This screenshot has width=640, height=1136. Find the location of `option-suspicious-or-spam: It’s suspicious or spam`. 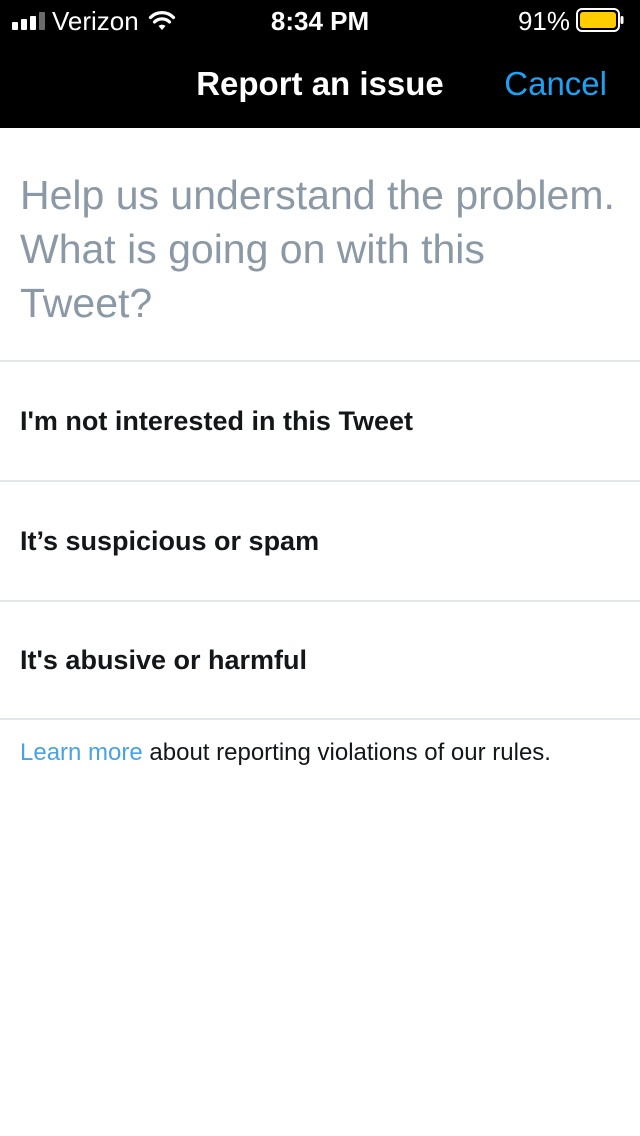

option-suspicious-or-spam: It’s suspicious or spam is located at coordinates (320, 540).